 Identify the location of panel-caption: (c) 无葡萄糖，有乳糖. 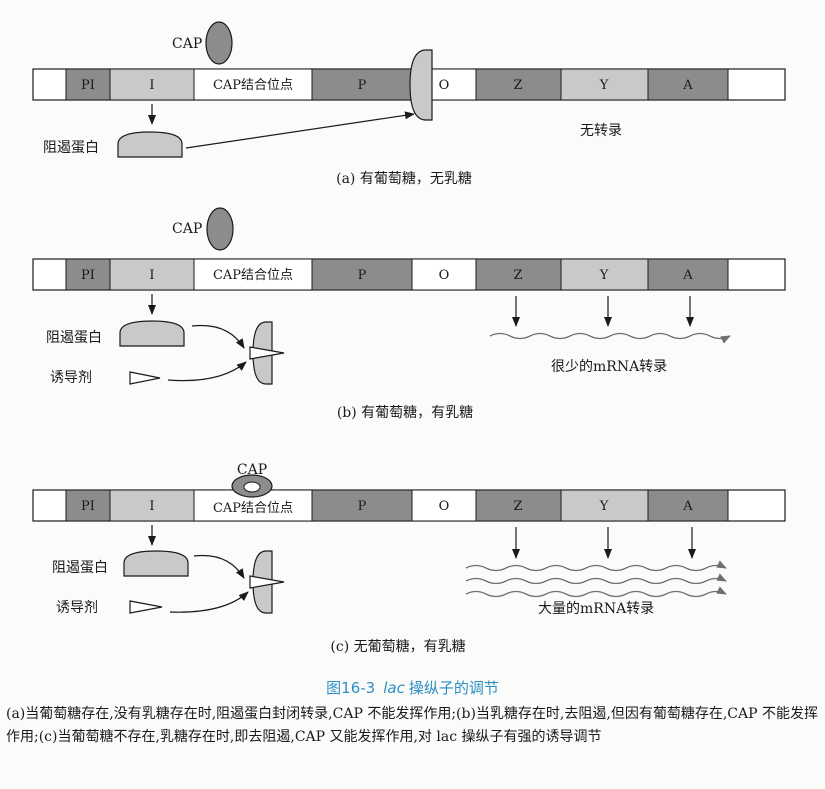
(397, 647).